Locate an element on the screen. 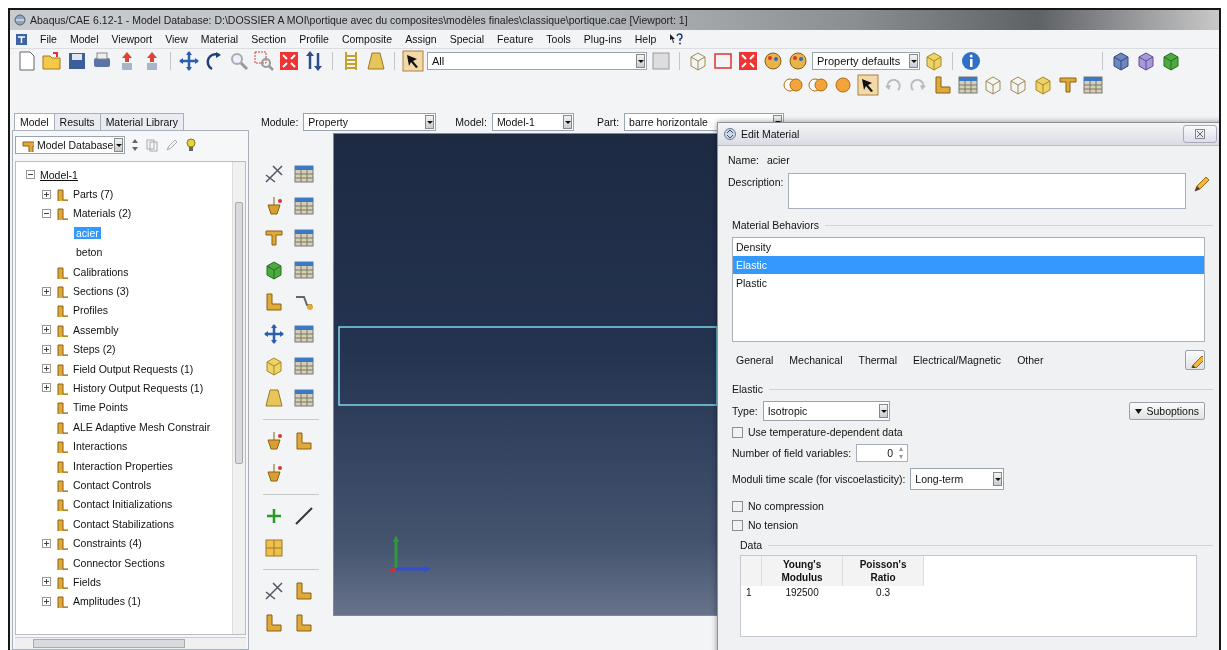 The height and width of the screenshot is (650, 1227). menu-item: View is located at coordinates (176, 39).